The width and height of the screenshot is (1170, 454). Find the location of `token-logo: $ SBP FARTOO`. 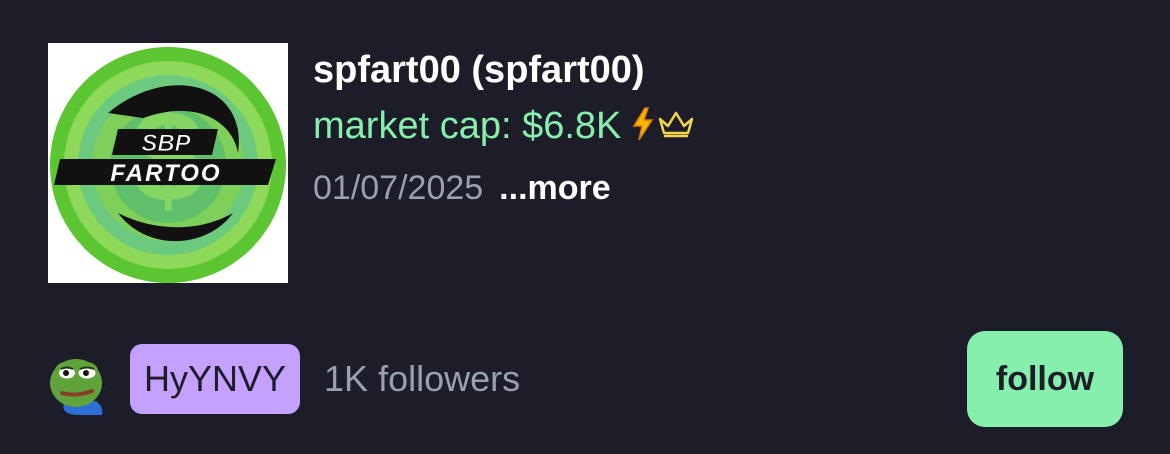

token-logo: $ SBP FARTOO is located at coordinates (168, 163).